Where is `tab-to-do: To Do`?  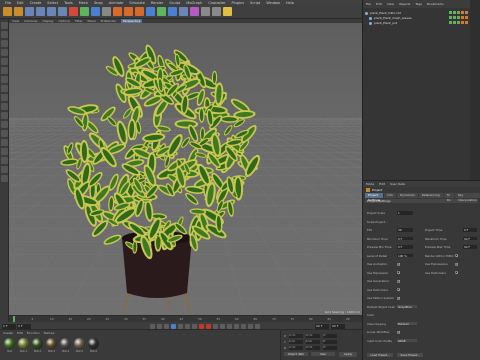 tab-to-do: To Do is located at coordinates (448, 197).